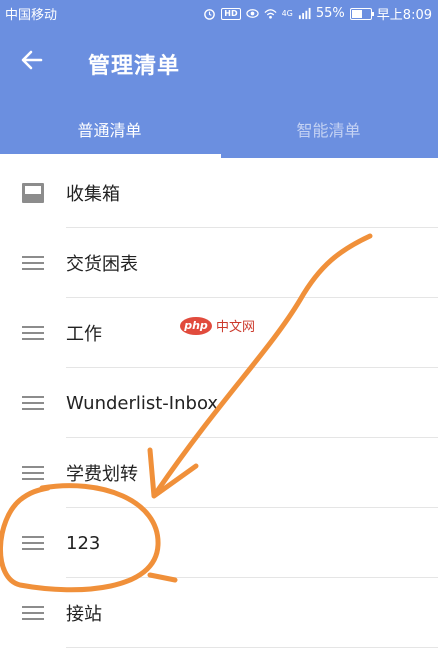 Image resolution: width=438 pixels, height=649 pixels. Describe the element at coordinates (102, 264) in the screenshot. I see `list-item-label: 交货困表` at that location.